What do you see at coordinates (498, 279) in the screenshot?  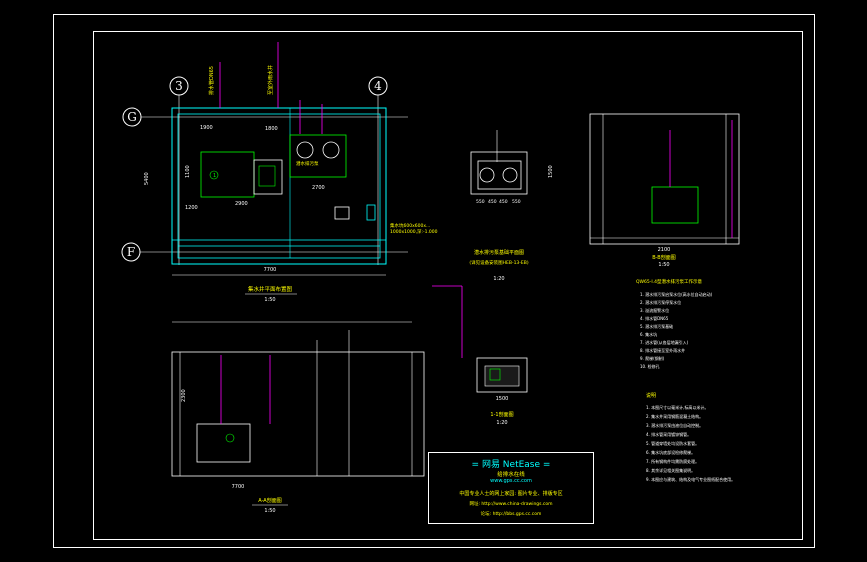 I see `pump-detail-scale: 1:20` at bounding box center [498, 279].